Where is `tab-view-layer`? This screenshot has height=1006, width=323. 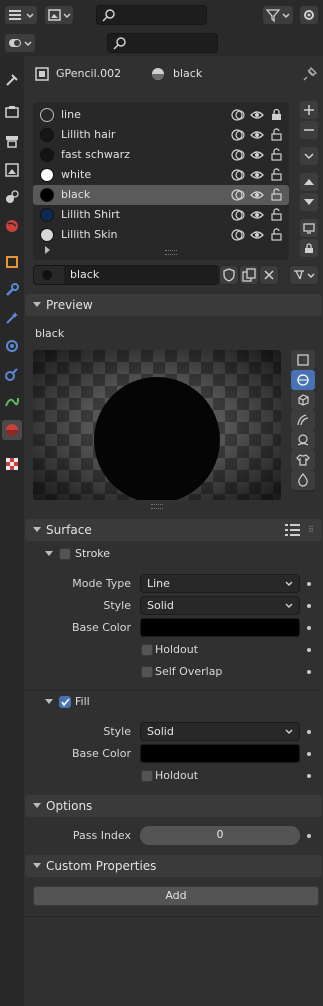
tab-view-layer is located at coordinates (12, 170).